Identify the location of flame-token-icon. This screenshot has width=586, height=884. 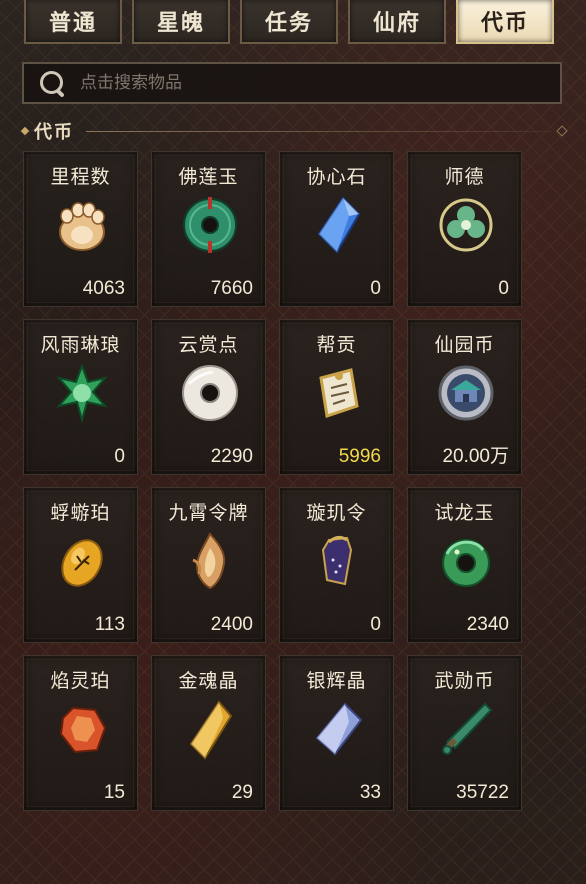
(209, 561).